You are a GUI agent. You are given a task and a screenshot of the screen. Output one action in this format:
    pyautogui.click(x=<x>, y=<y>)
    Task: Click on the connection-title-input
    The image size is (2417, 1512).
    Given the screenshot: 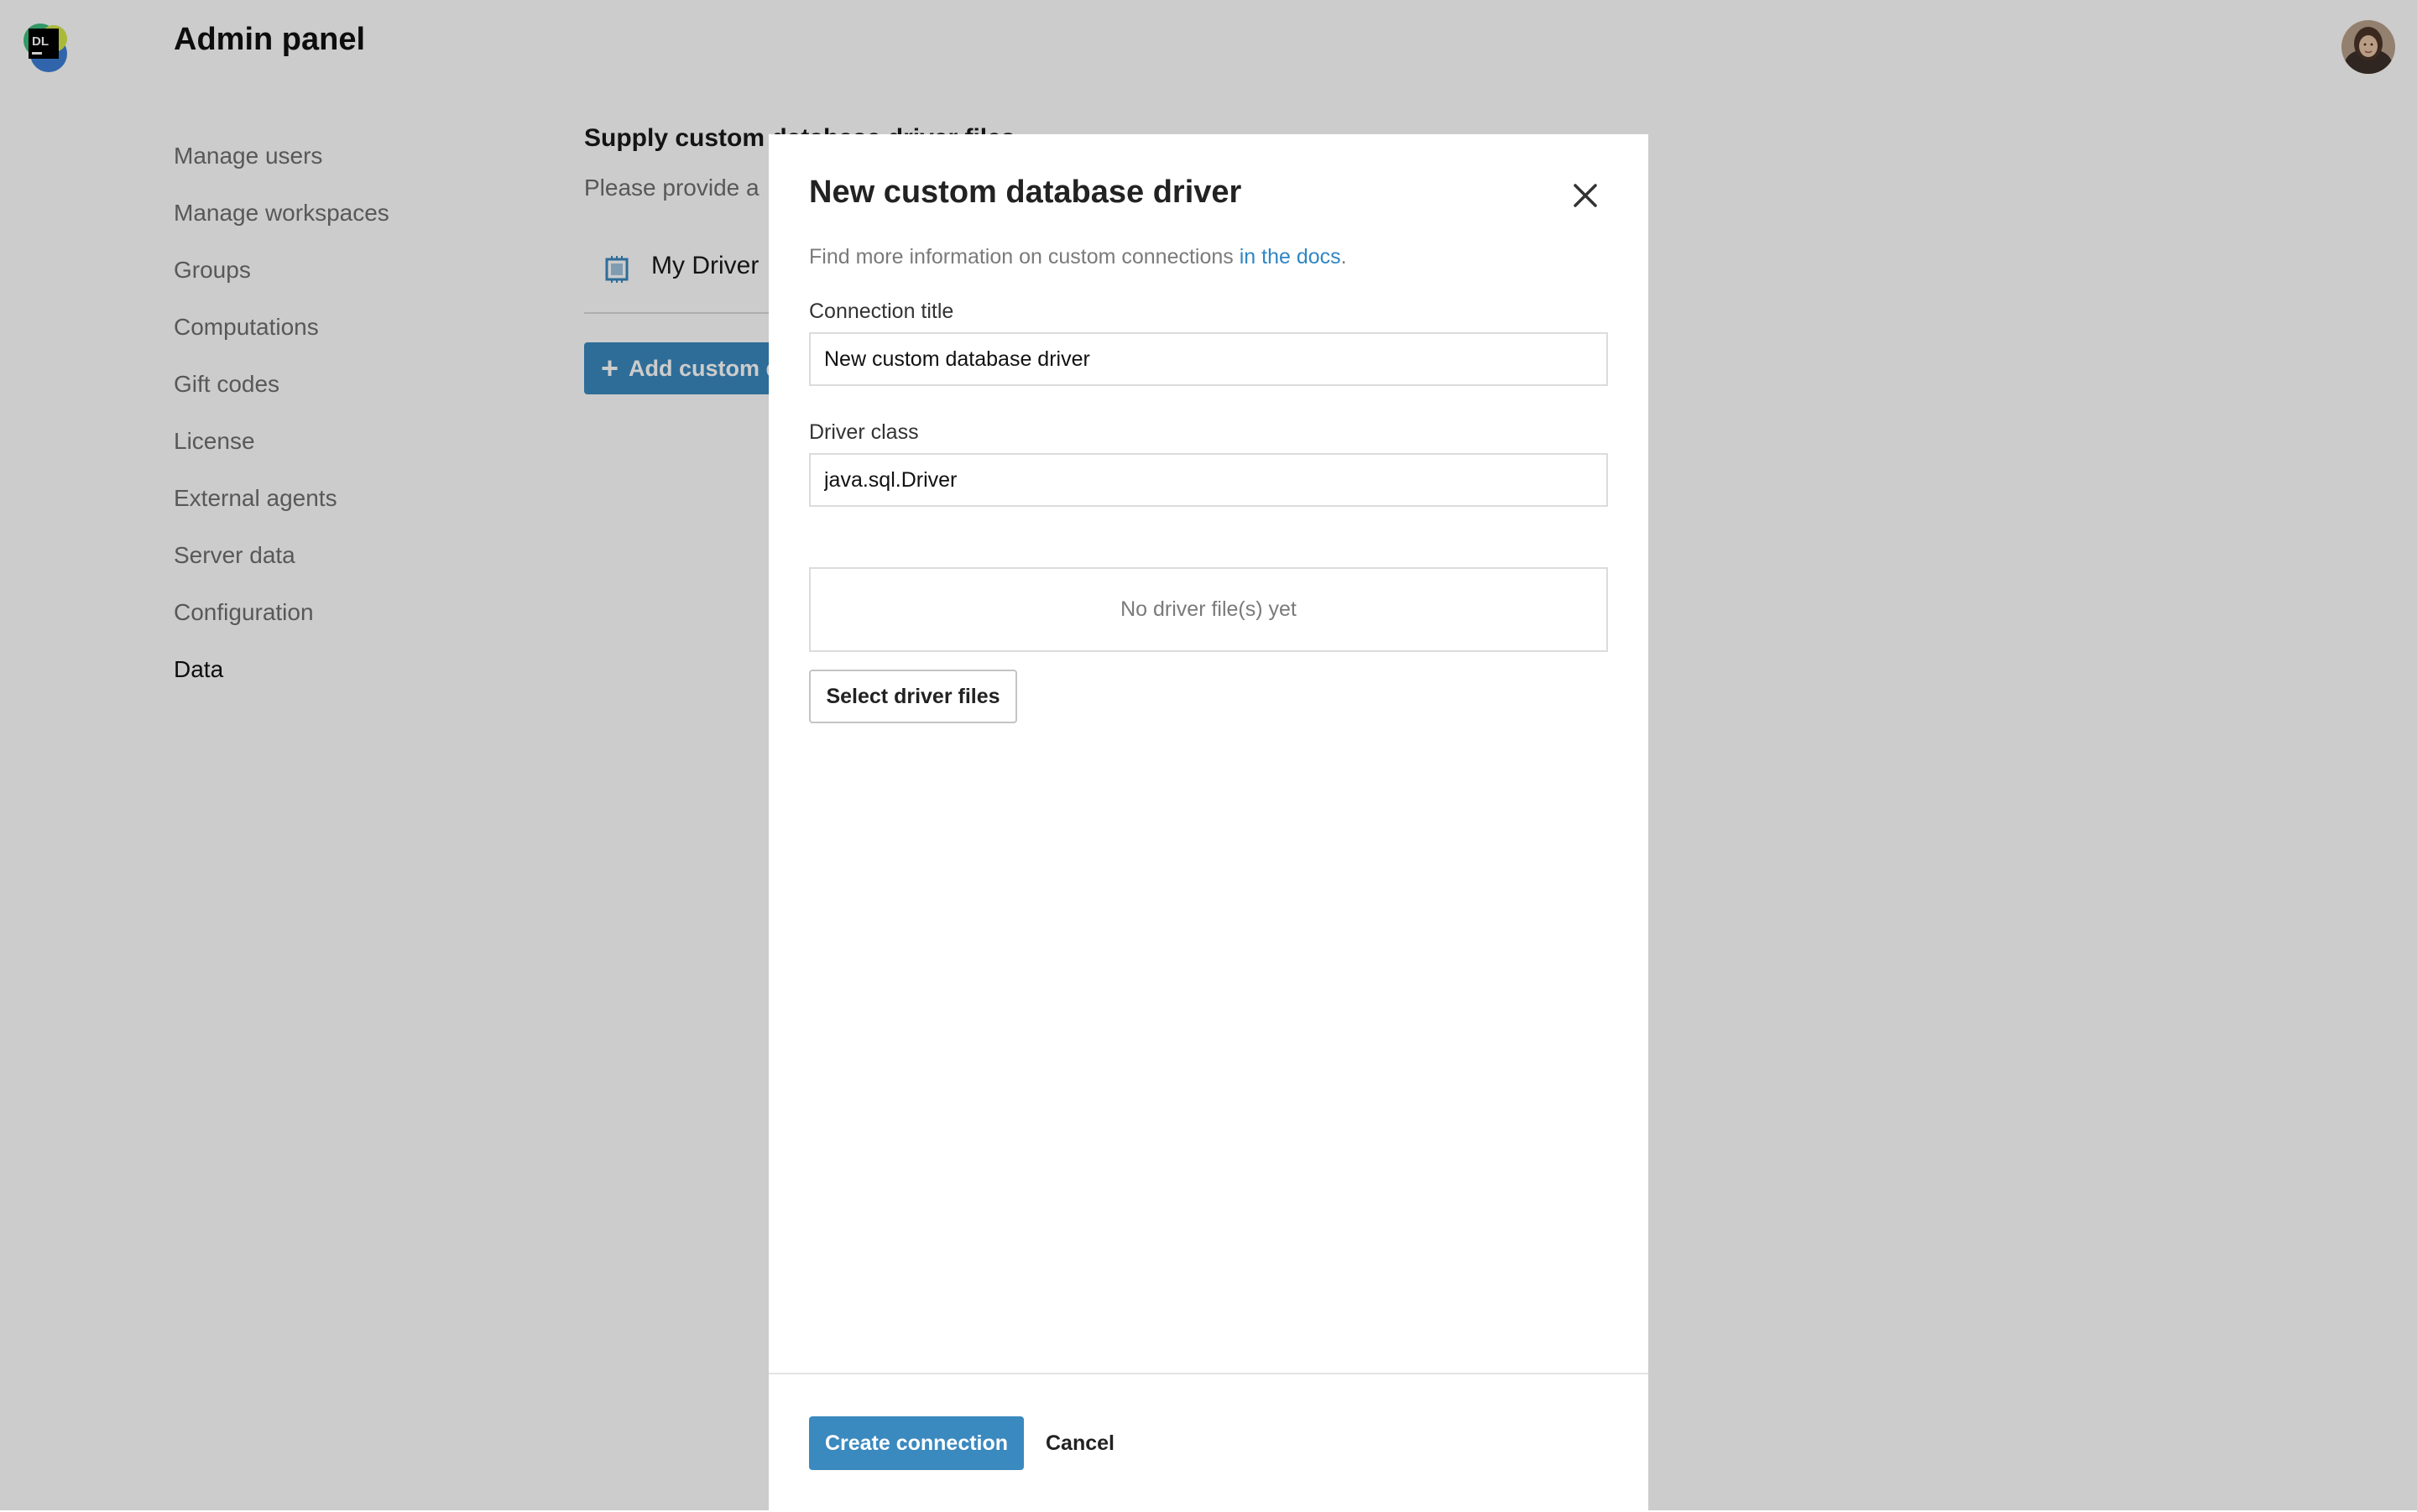 What is the action you would take?
    pyautogui.click(x=1208, y=359)
    